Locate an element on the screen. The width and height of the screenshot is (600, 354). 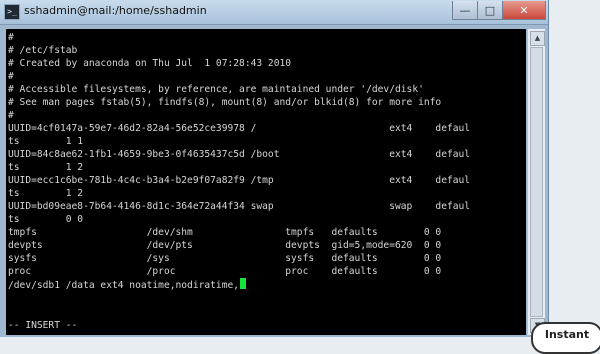
vertical-scrollbar: ▲ ▼ is located at coordinates (536, 182).